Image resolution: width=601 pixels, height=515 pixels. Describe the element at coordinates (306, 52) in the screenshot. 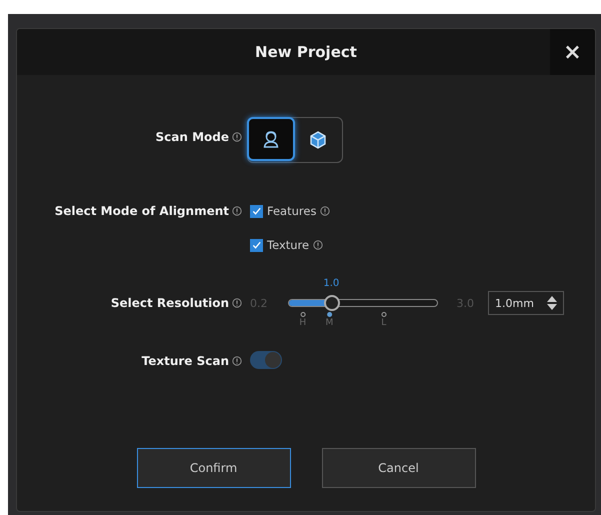

I see `dialog-title: New Project` at that location.